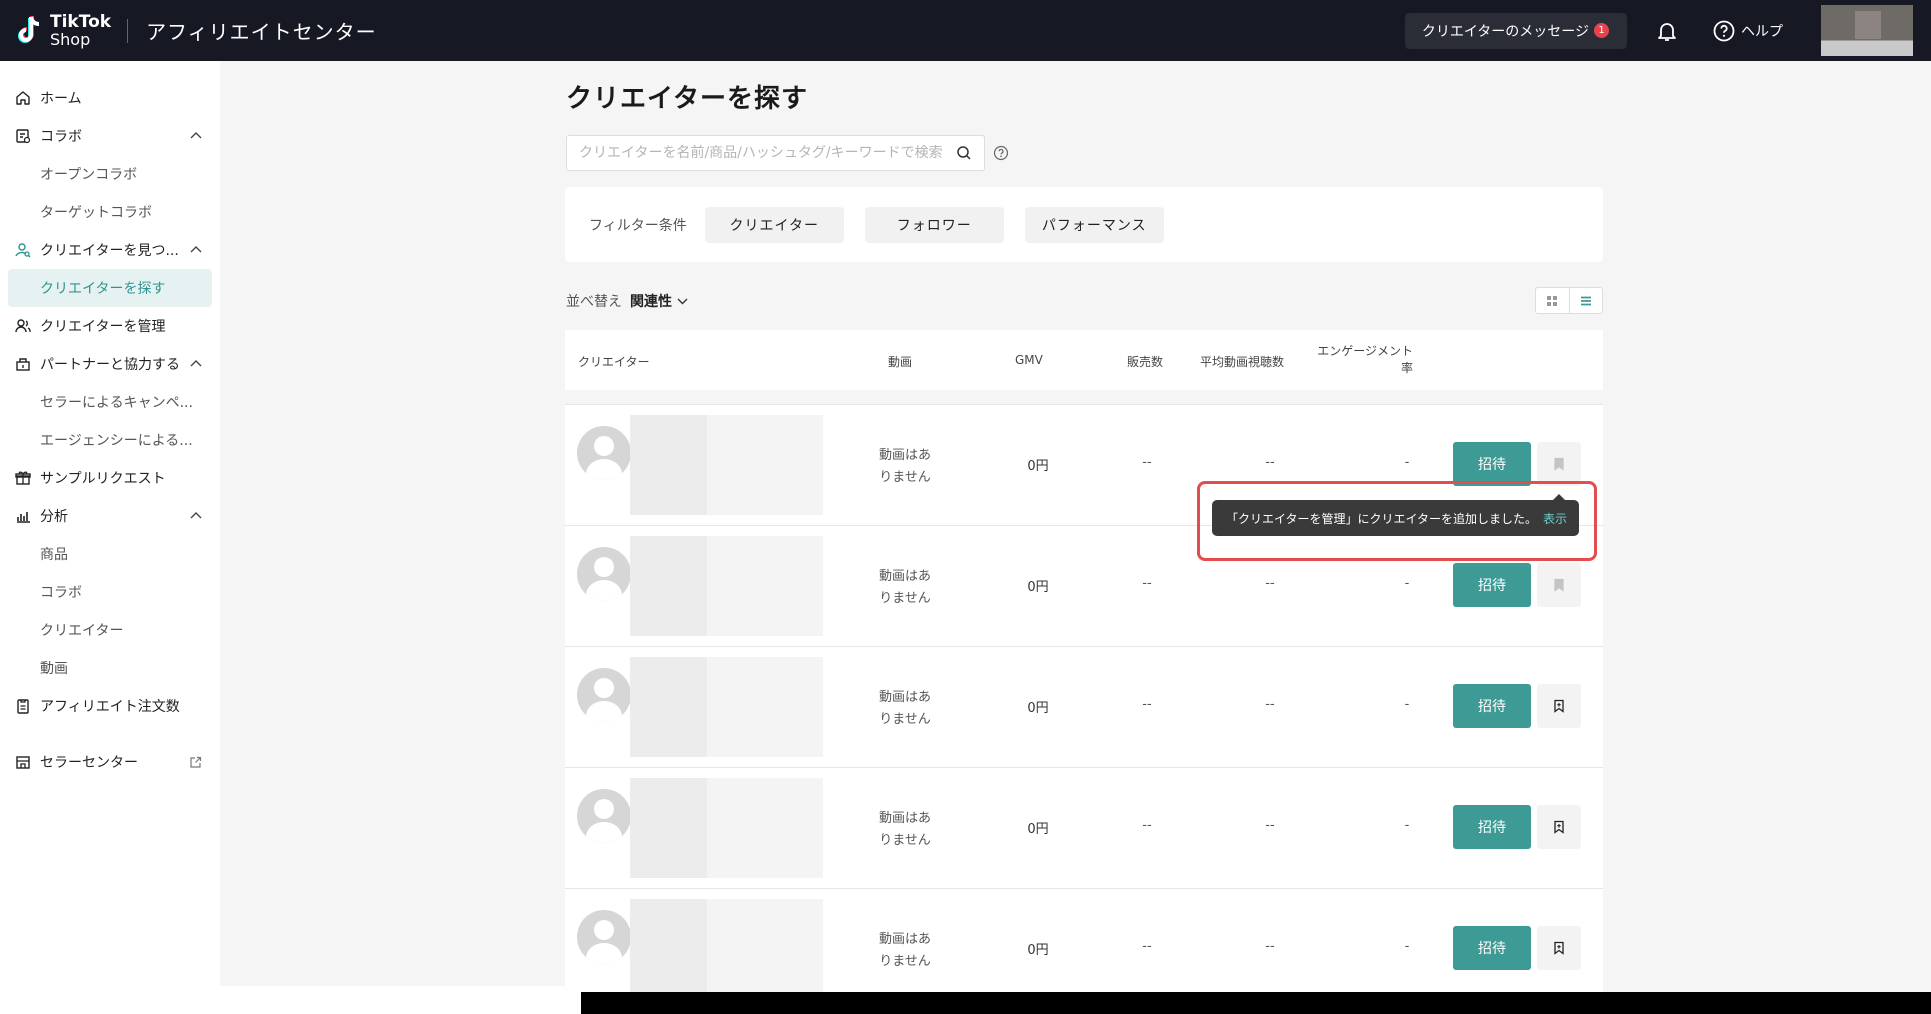  I want to click on bell-icon, so click(1667, 31).